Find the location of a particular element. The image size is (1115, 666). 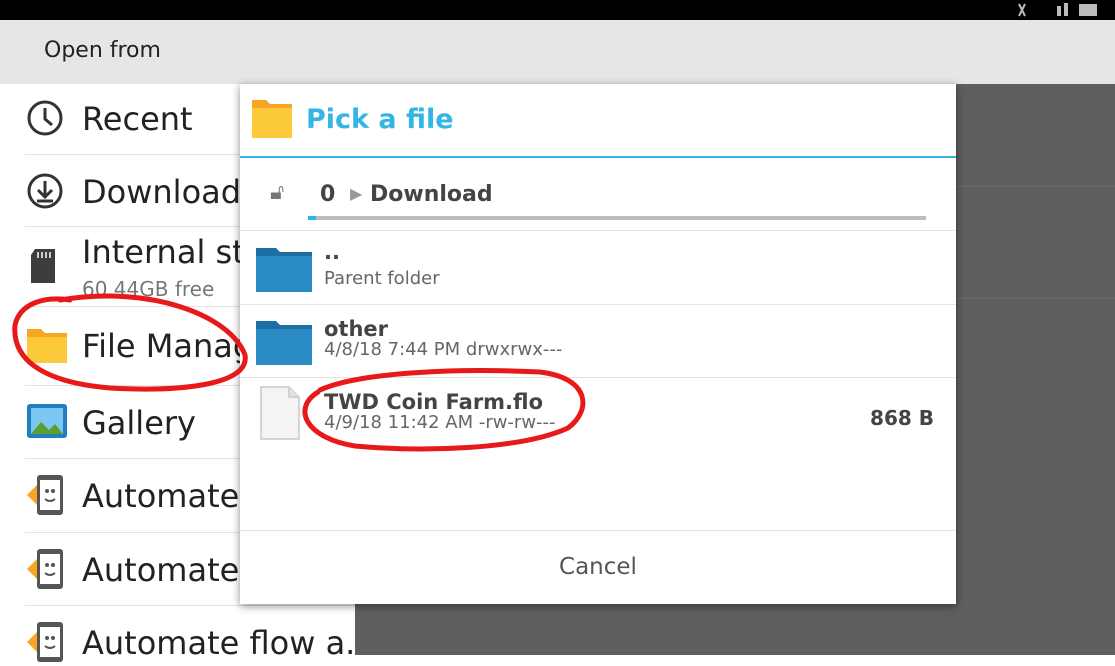

sidebar-item-label: Recent is located at coordinates (137, 119).